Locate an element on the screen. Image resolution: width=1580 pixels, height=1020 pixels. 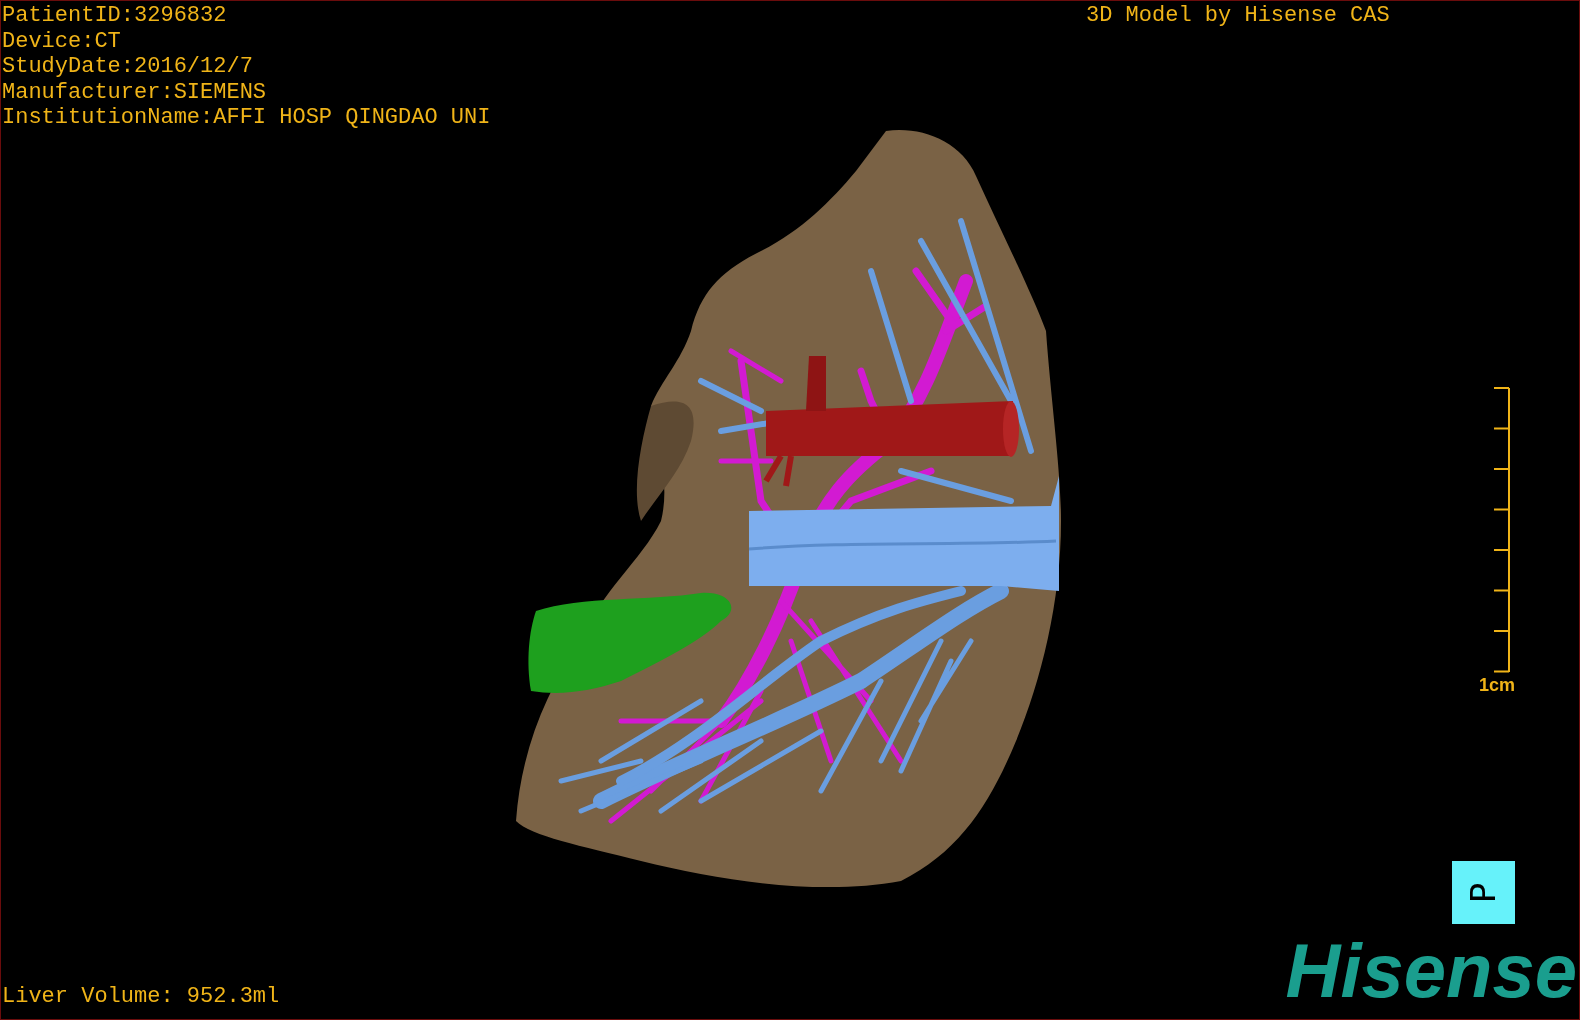
patient-info-text: Manufacturer:SIEMENS is located at coordinates (135, 92).